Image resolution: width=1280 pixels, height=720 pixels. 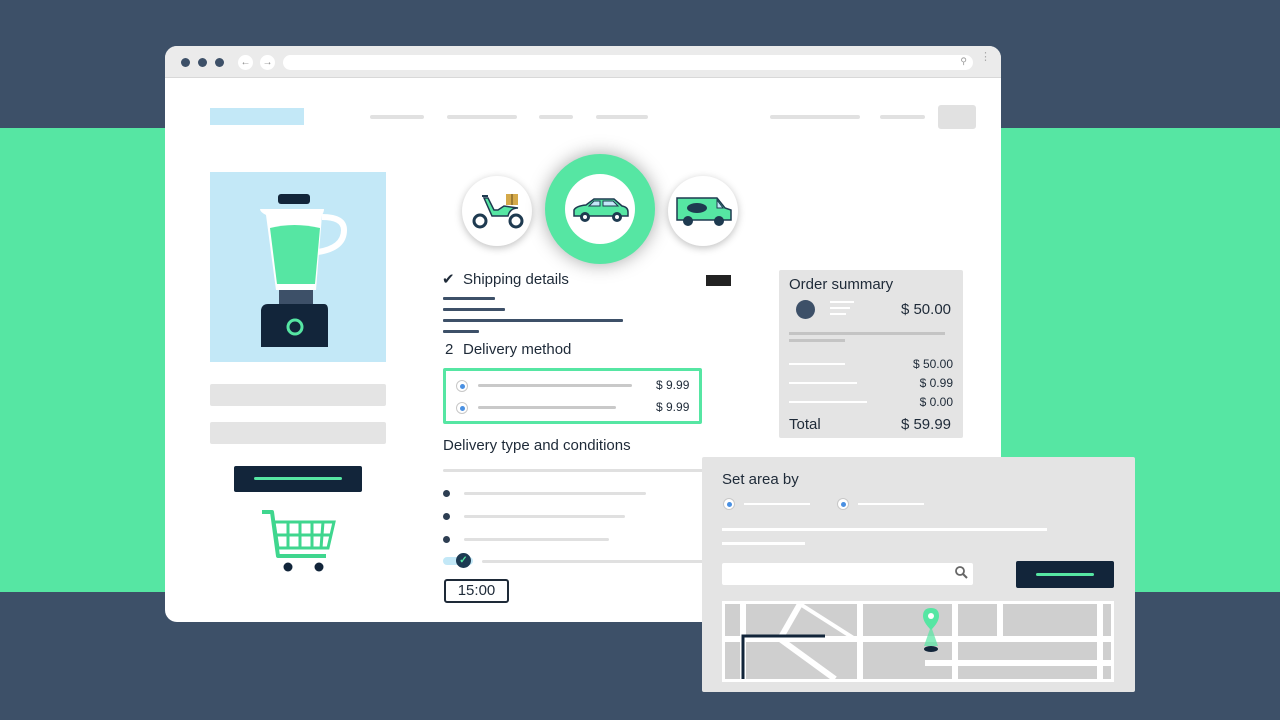 I want to click on van-icon, so click(x=704, y=211).